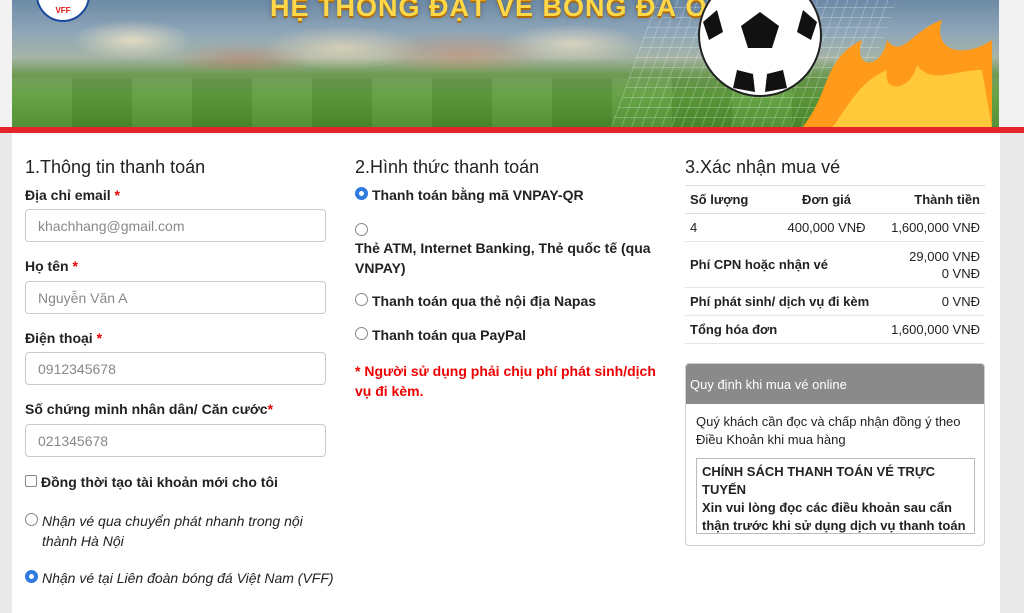  What do you see at coordinates (826, 227) in the screenshot?
I see `unit-price-cell: 400,000 VNĐ` at bounding box center [826, 227].